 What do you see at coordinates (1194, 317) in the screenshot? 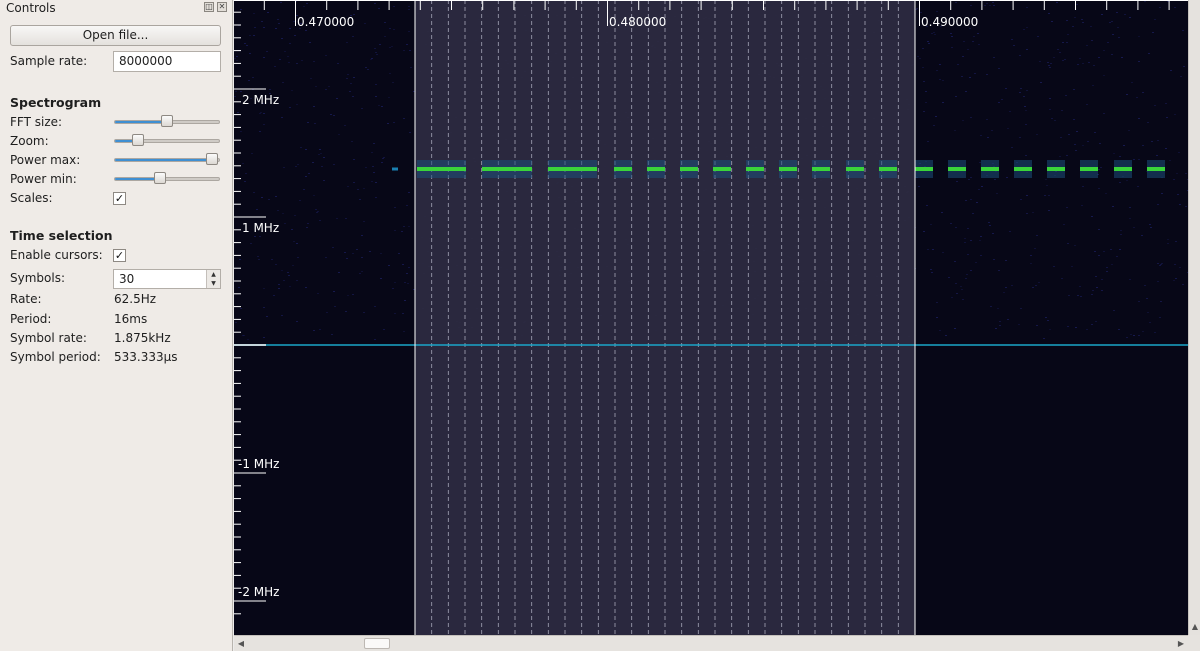
I see `vertical-scrollbar: ▲` at bounding box center [1194, 317].